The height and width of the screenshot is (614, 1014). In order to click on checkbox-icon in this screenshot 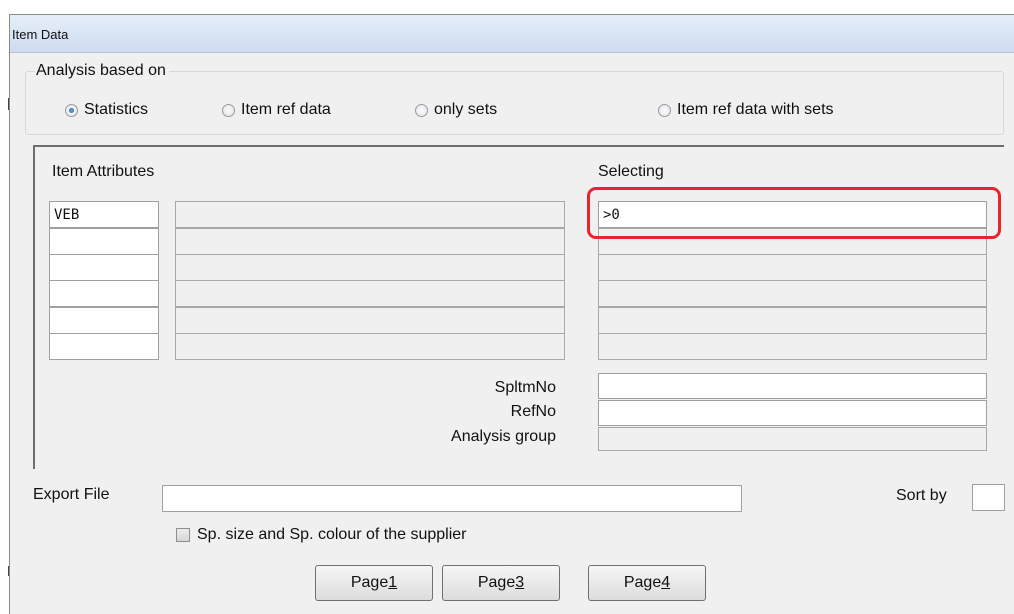, I will do `click(183, 535)`.